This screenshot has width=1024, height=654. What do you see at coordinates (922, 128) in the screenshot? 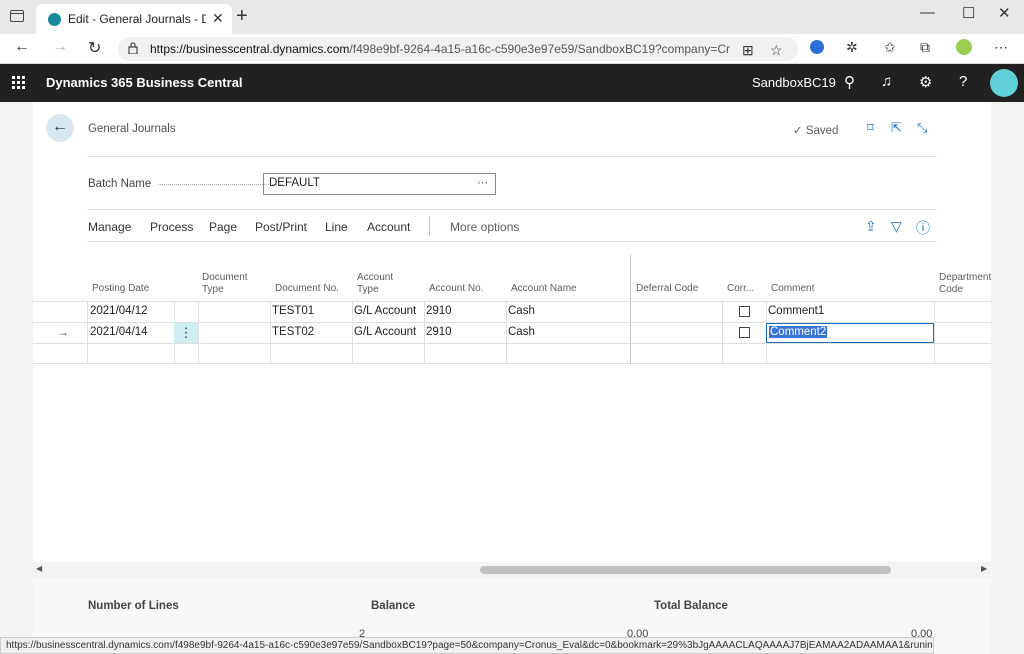
I see `collapse-icon: ⤡` at bounding box center [922, 128].